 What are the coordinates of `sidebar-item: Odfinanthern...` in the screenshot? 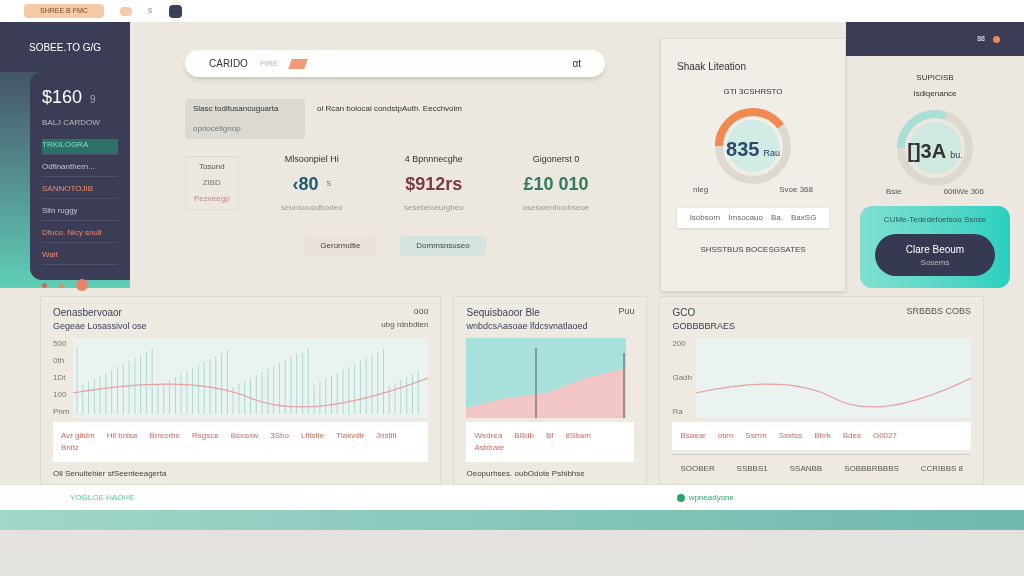 It's located at (80, 169).